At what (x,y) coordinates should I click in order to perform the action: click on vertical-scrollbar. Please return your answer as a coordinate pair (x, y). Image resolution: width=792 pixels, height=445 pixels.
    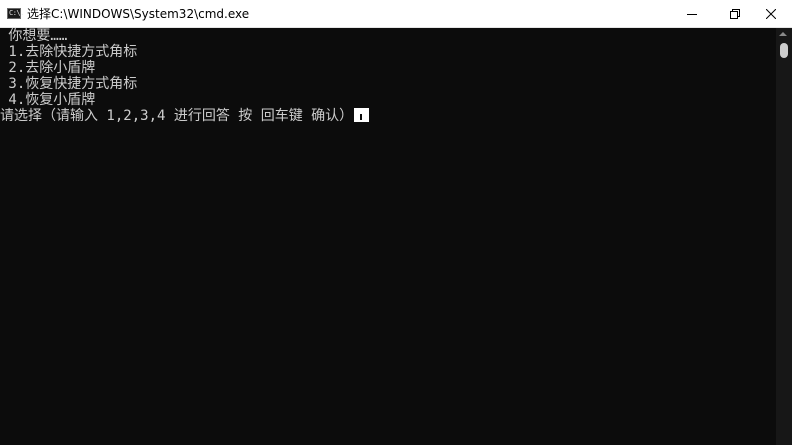
    Looking at the image, I should click on (784, 236).